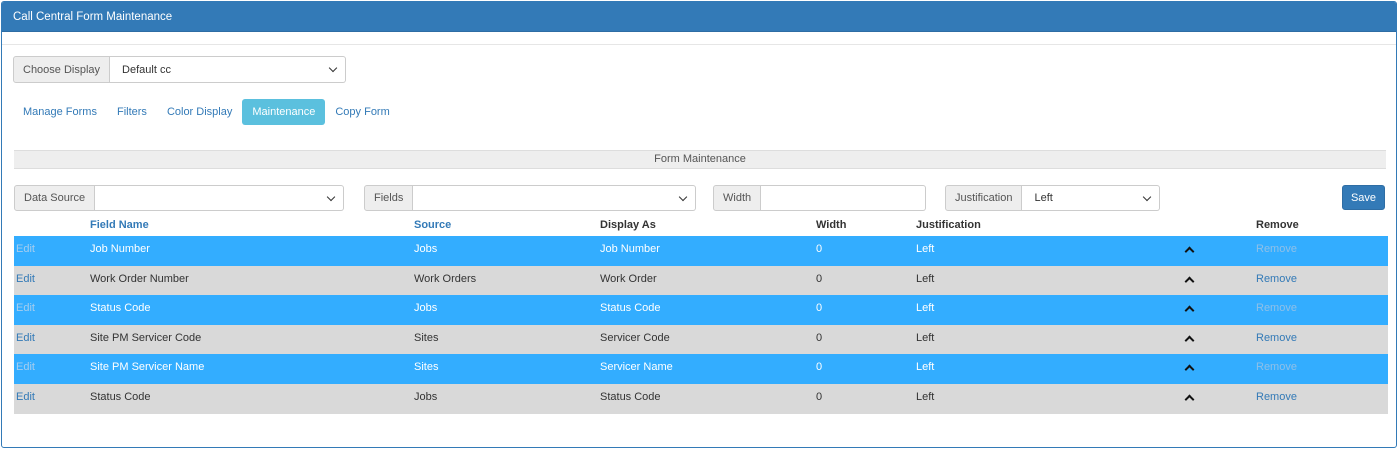  I want to click on fields-group: Fields, so click(530, 198).